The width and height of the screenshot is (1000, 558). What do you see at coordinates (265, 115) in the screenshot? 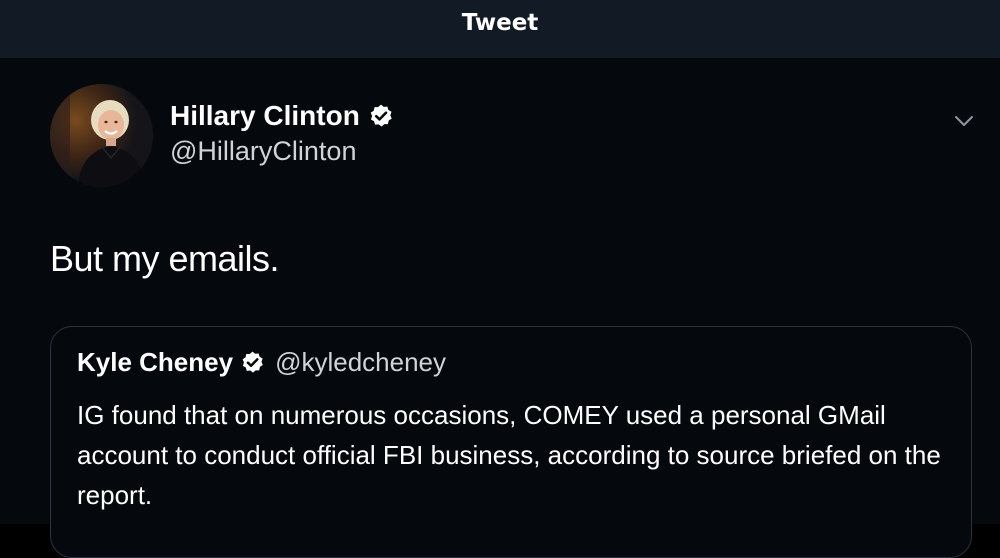
I see `author-name-text: Hillary Clinton` at bounding box center [265, 115].